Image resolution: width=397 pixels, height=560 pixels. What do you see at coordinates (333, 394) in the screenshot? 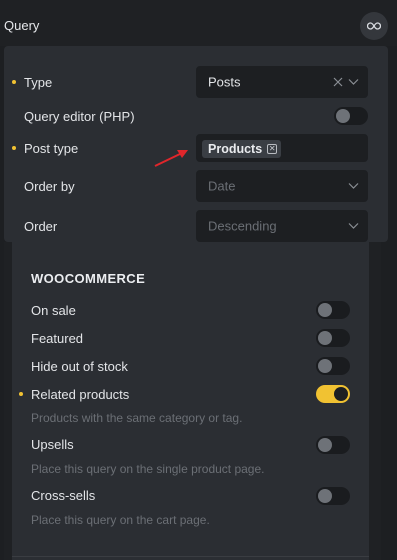
I see `related-products-toggle` at bounding box center [333, 394].